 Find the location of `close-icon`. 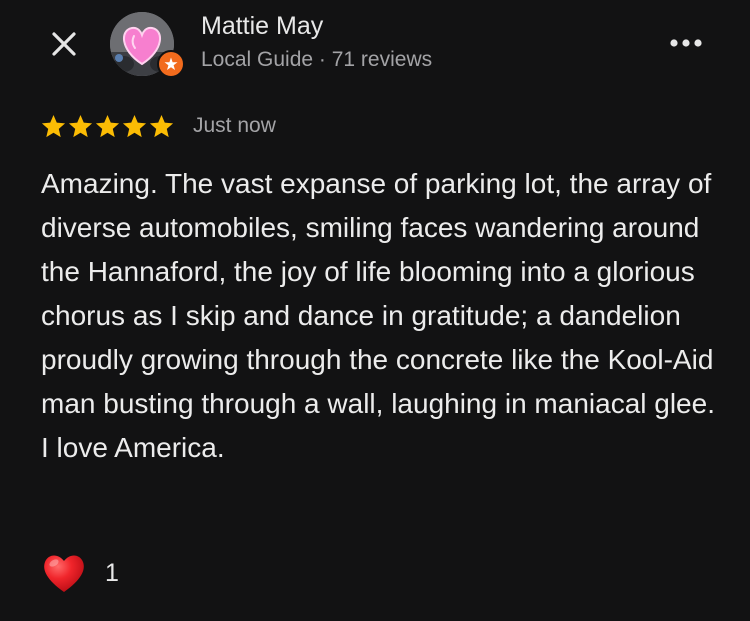

close-icon is located at coordinates (64, 44).